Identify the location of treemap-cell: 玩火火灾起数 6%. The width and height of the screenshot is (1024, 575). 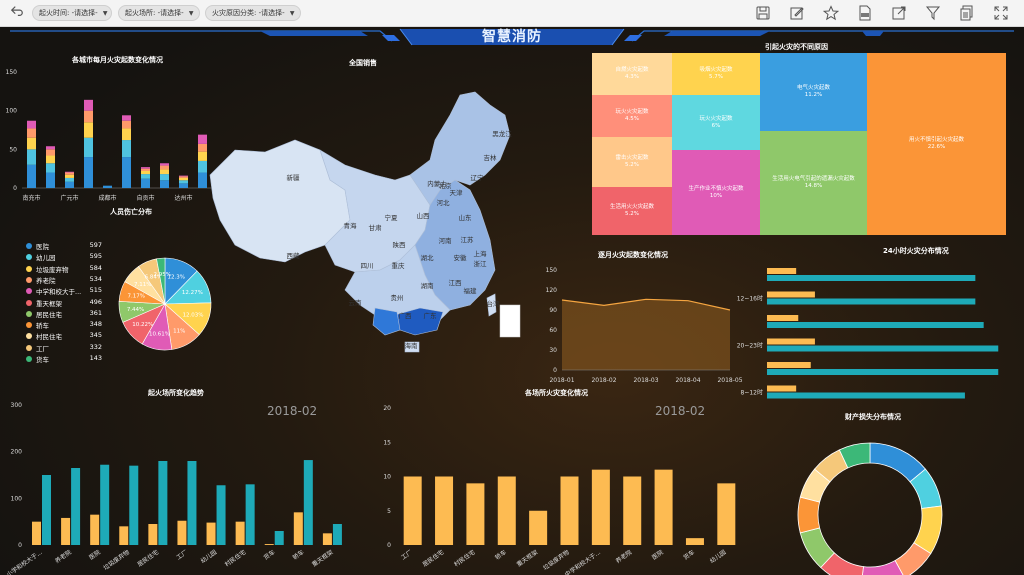
(716, 122).